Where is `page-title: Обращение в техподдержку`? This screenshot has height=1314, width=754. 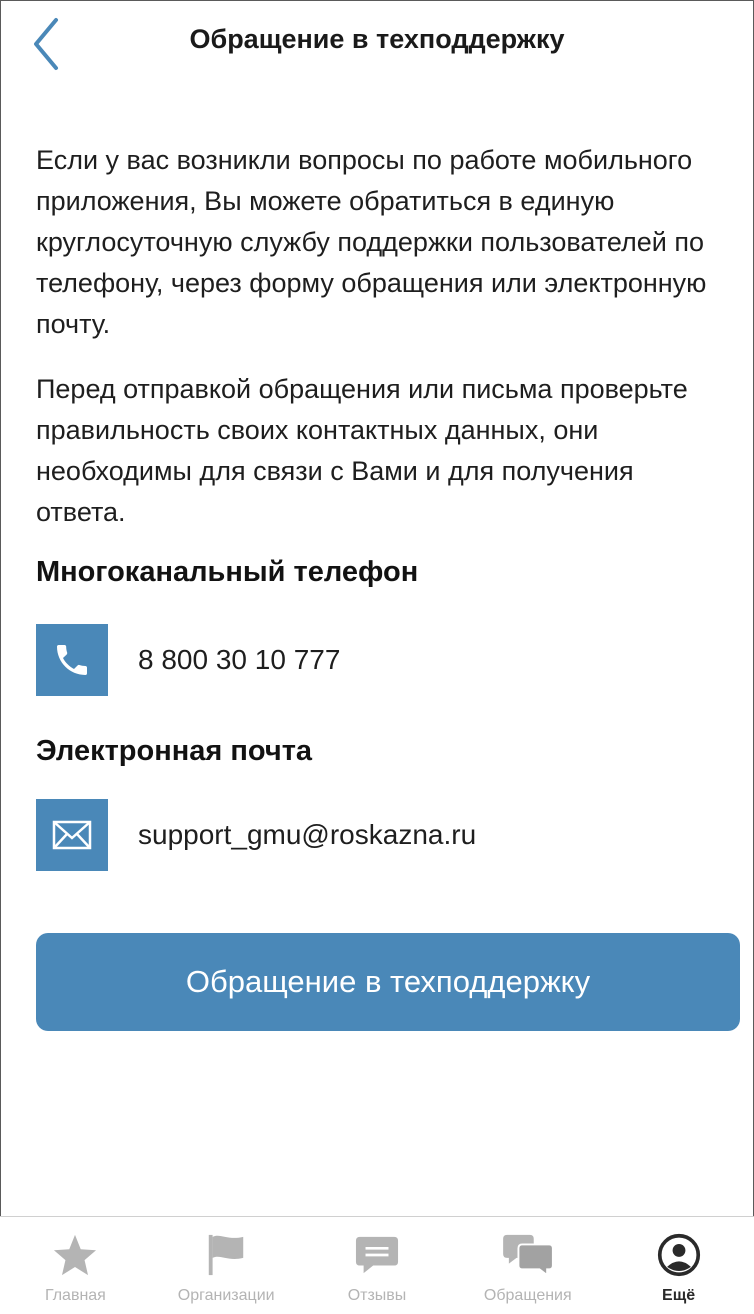
page-title: Обращение в техподдержку is located at coordinates (377, 39).